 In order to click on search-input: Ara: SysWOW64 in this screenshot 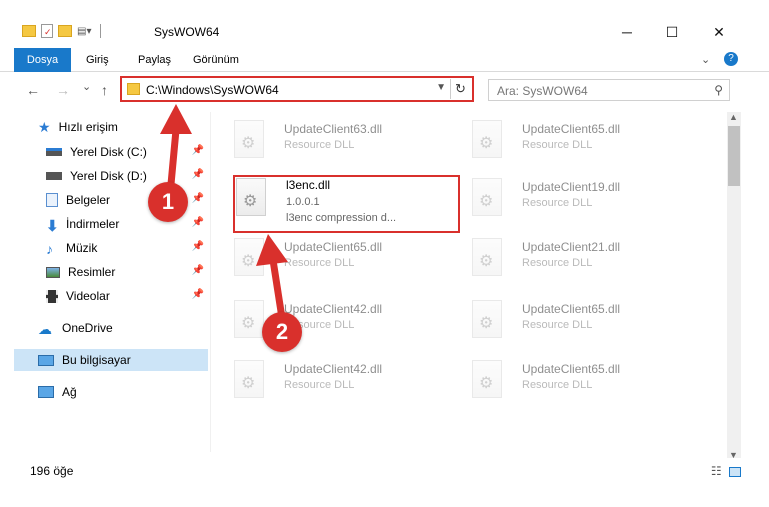, I will do `click(542, 91)`.